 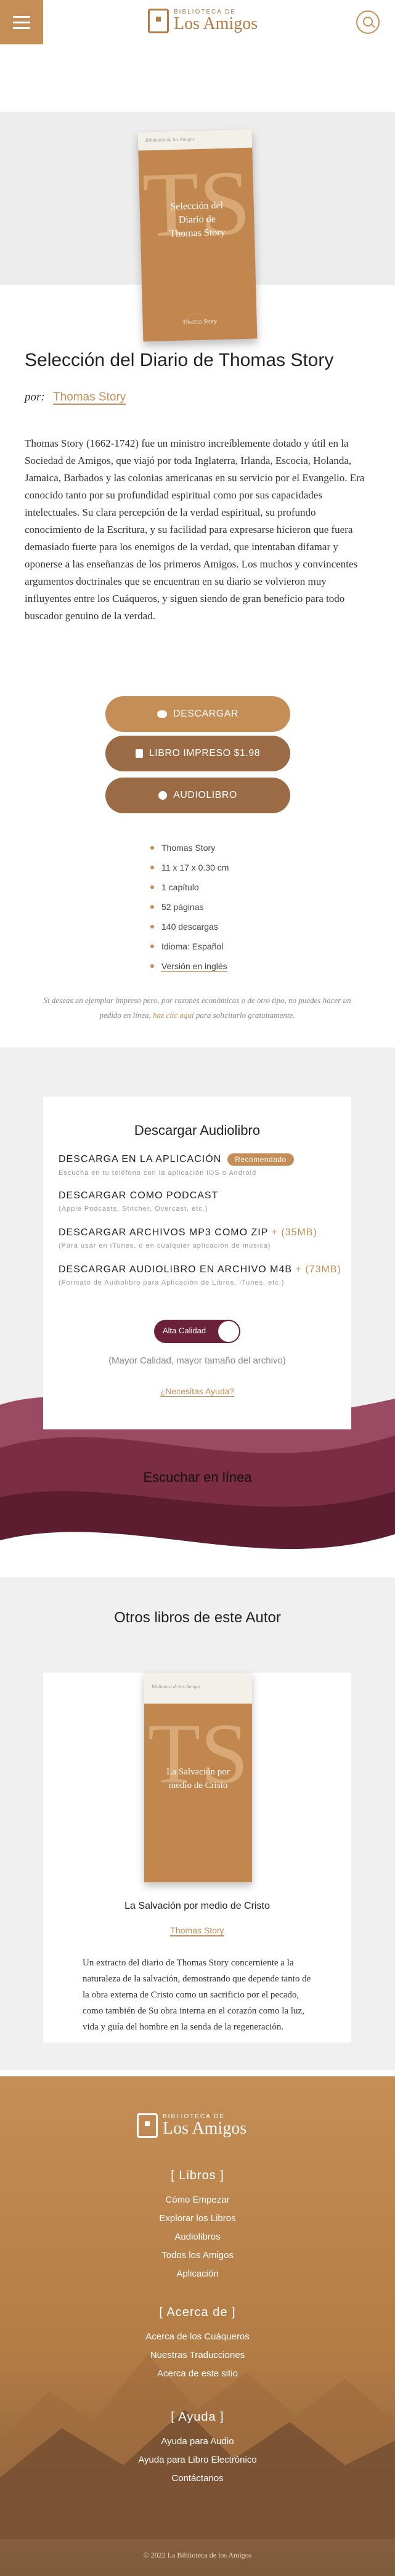 What do you see at coordinates (196, 318) in the screenshot?
I see `share-icon` at bounding box center [196, 318].